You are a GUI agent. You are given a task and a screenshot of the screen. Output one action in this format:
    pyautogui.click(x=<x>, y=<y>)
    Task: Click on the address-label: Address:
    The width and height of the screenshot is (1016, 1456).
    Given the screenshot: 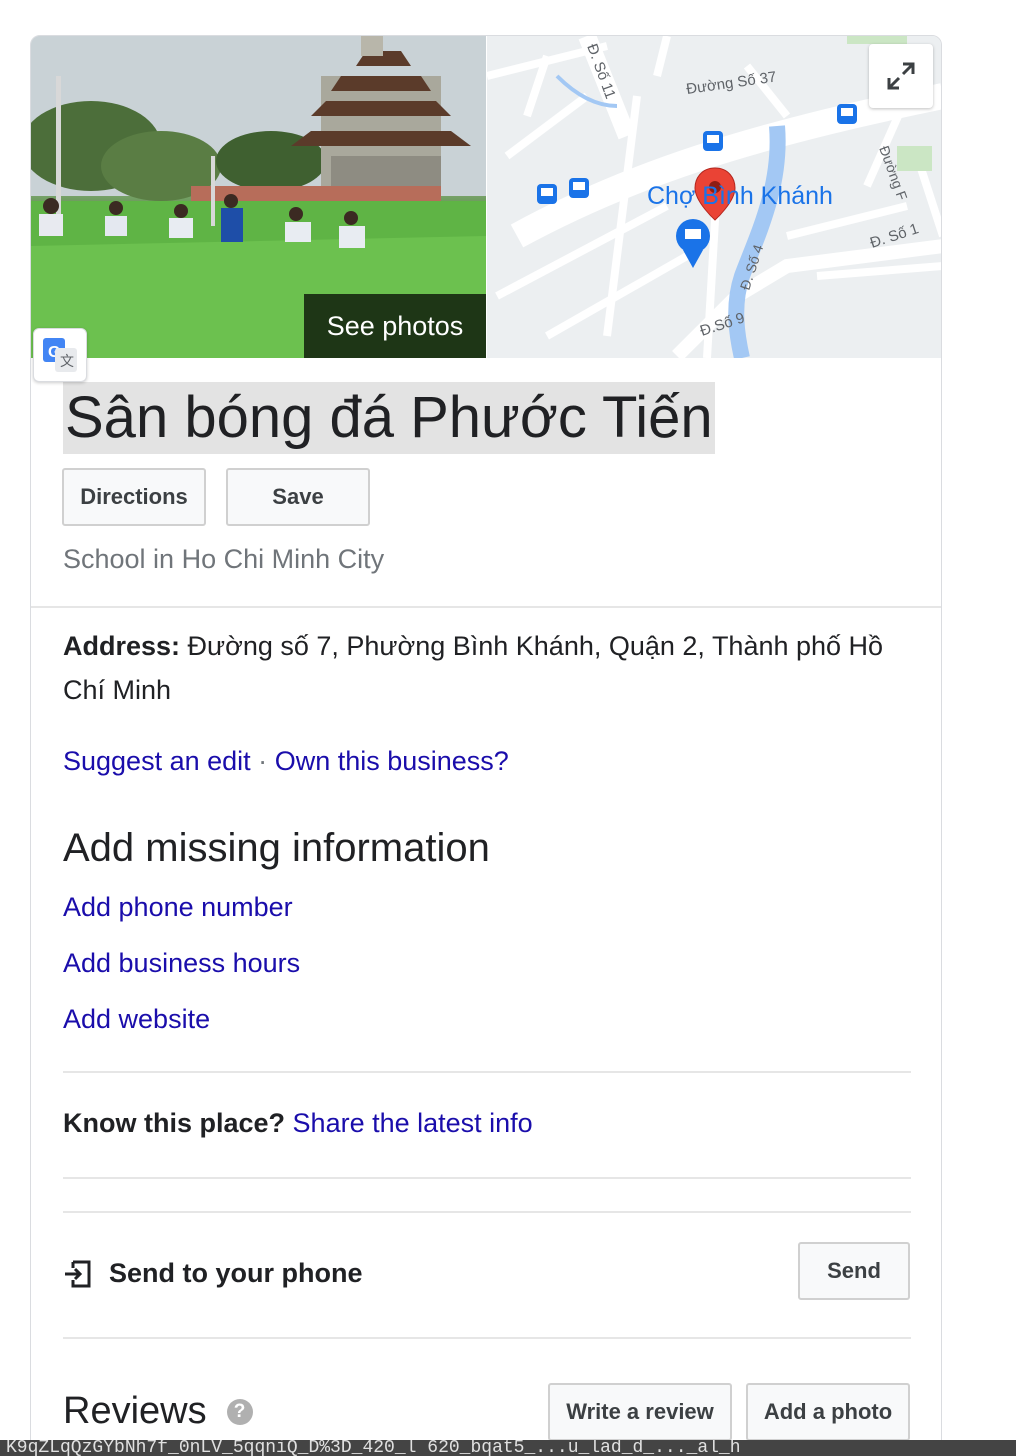 What is the action you would take?
    pyautogui.click(x=122, y=646)
    